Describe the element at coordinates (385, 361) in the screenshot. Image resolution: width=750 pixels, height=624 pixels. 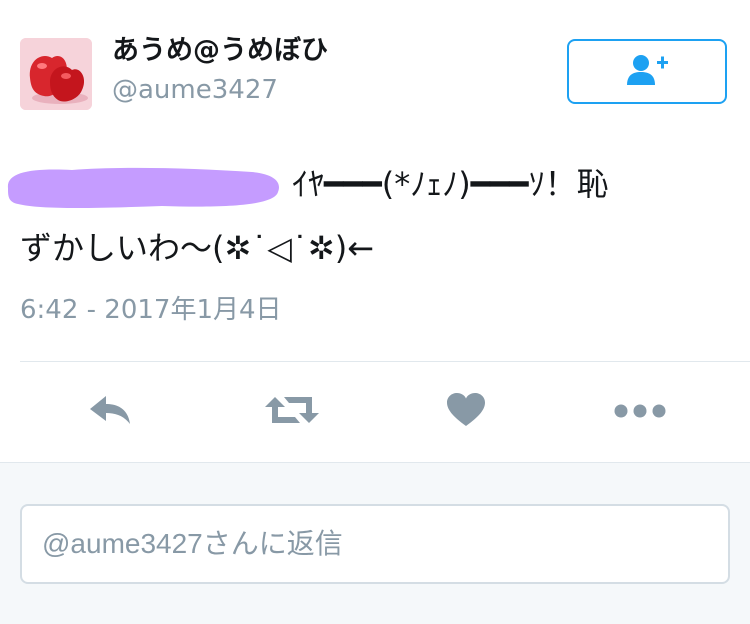
I see `divider` at that location.